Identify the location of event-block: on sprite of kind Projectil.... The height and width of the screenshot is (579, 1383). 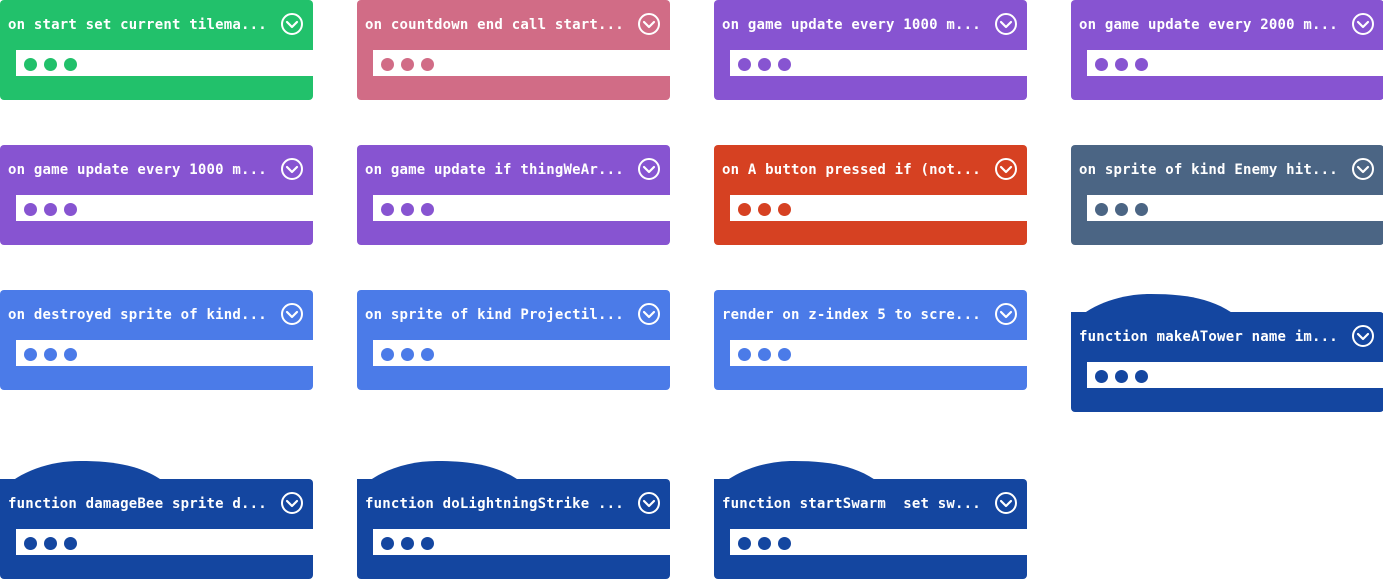
(513, 340).